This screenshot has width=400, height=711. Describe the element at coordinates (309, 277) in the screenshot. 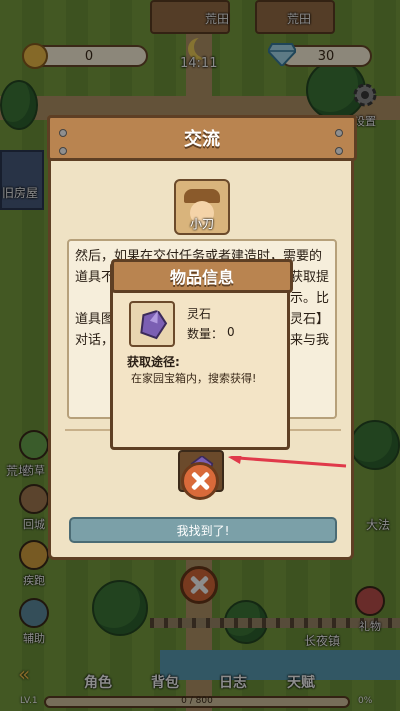

I see `dialog-fragment: 获取提` at that location.